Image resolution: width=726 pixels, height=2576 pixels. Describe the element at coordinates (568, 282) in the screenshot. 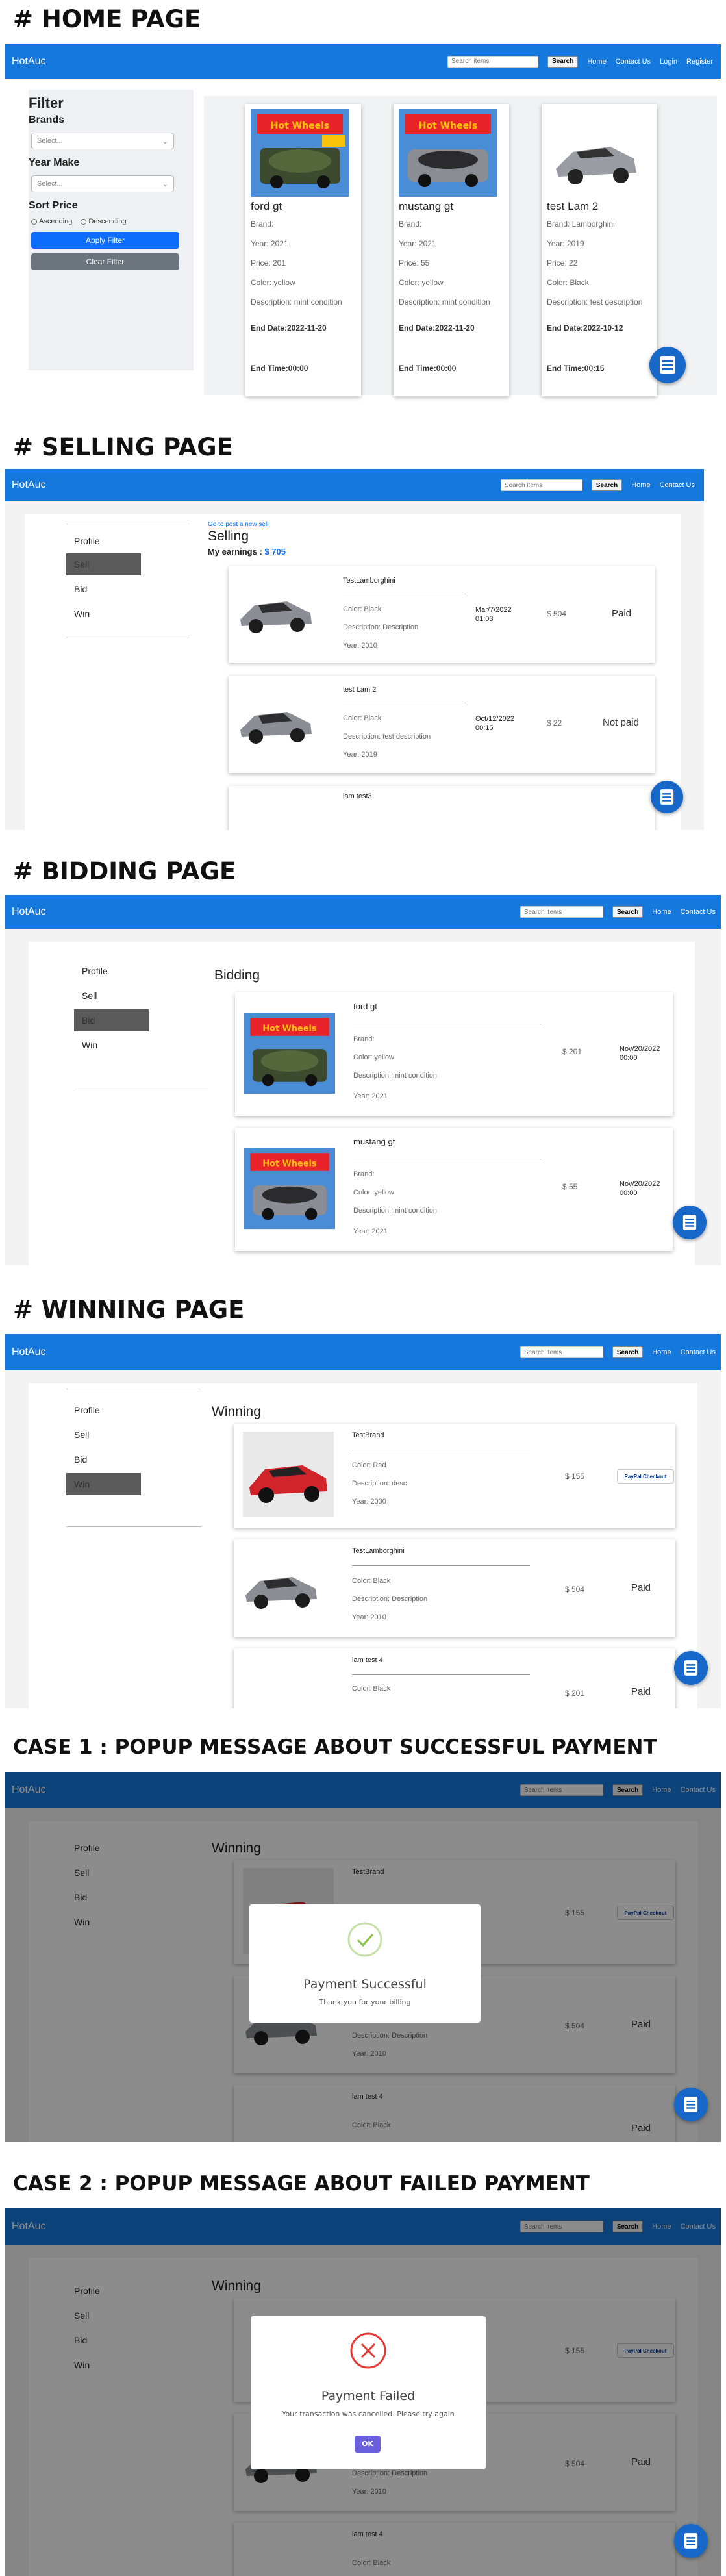

I see `product-color: Color: Black` at that location.